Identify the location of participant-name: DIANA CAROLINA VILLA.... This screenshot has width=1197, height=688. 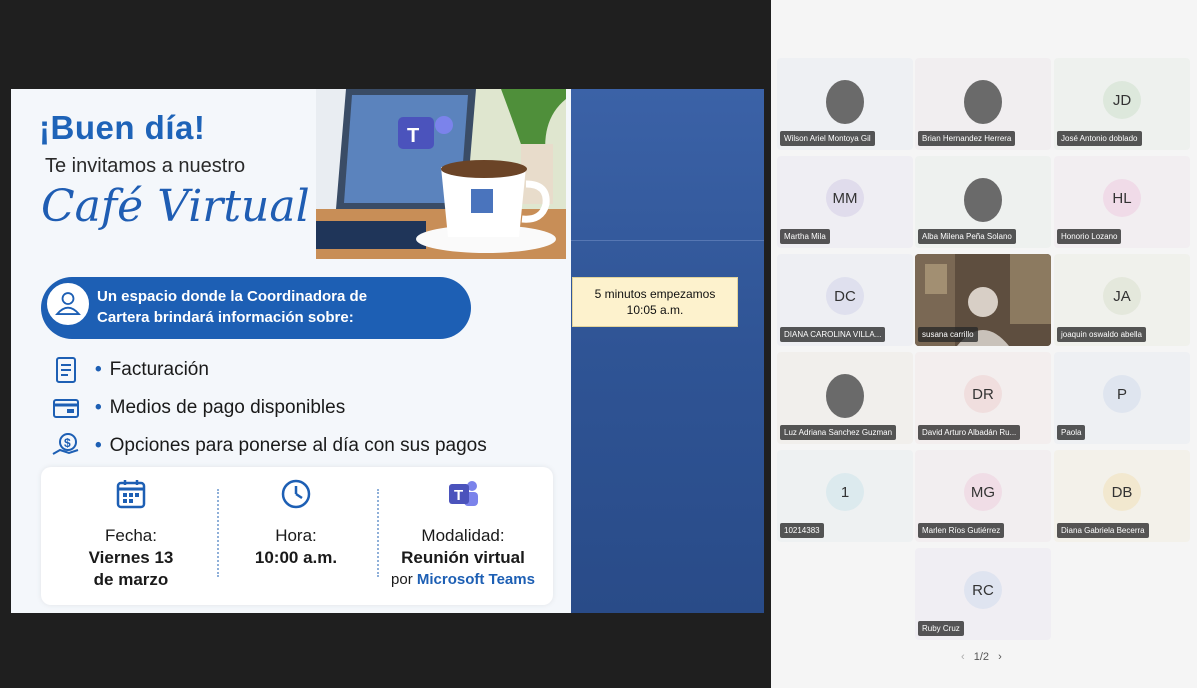
(833, 334).